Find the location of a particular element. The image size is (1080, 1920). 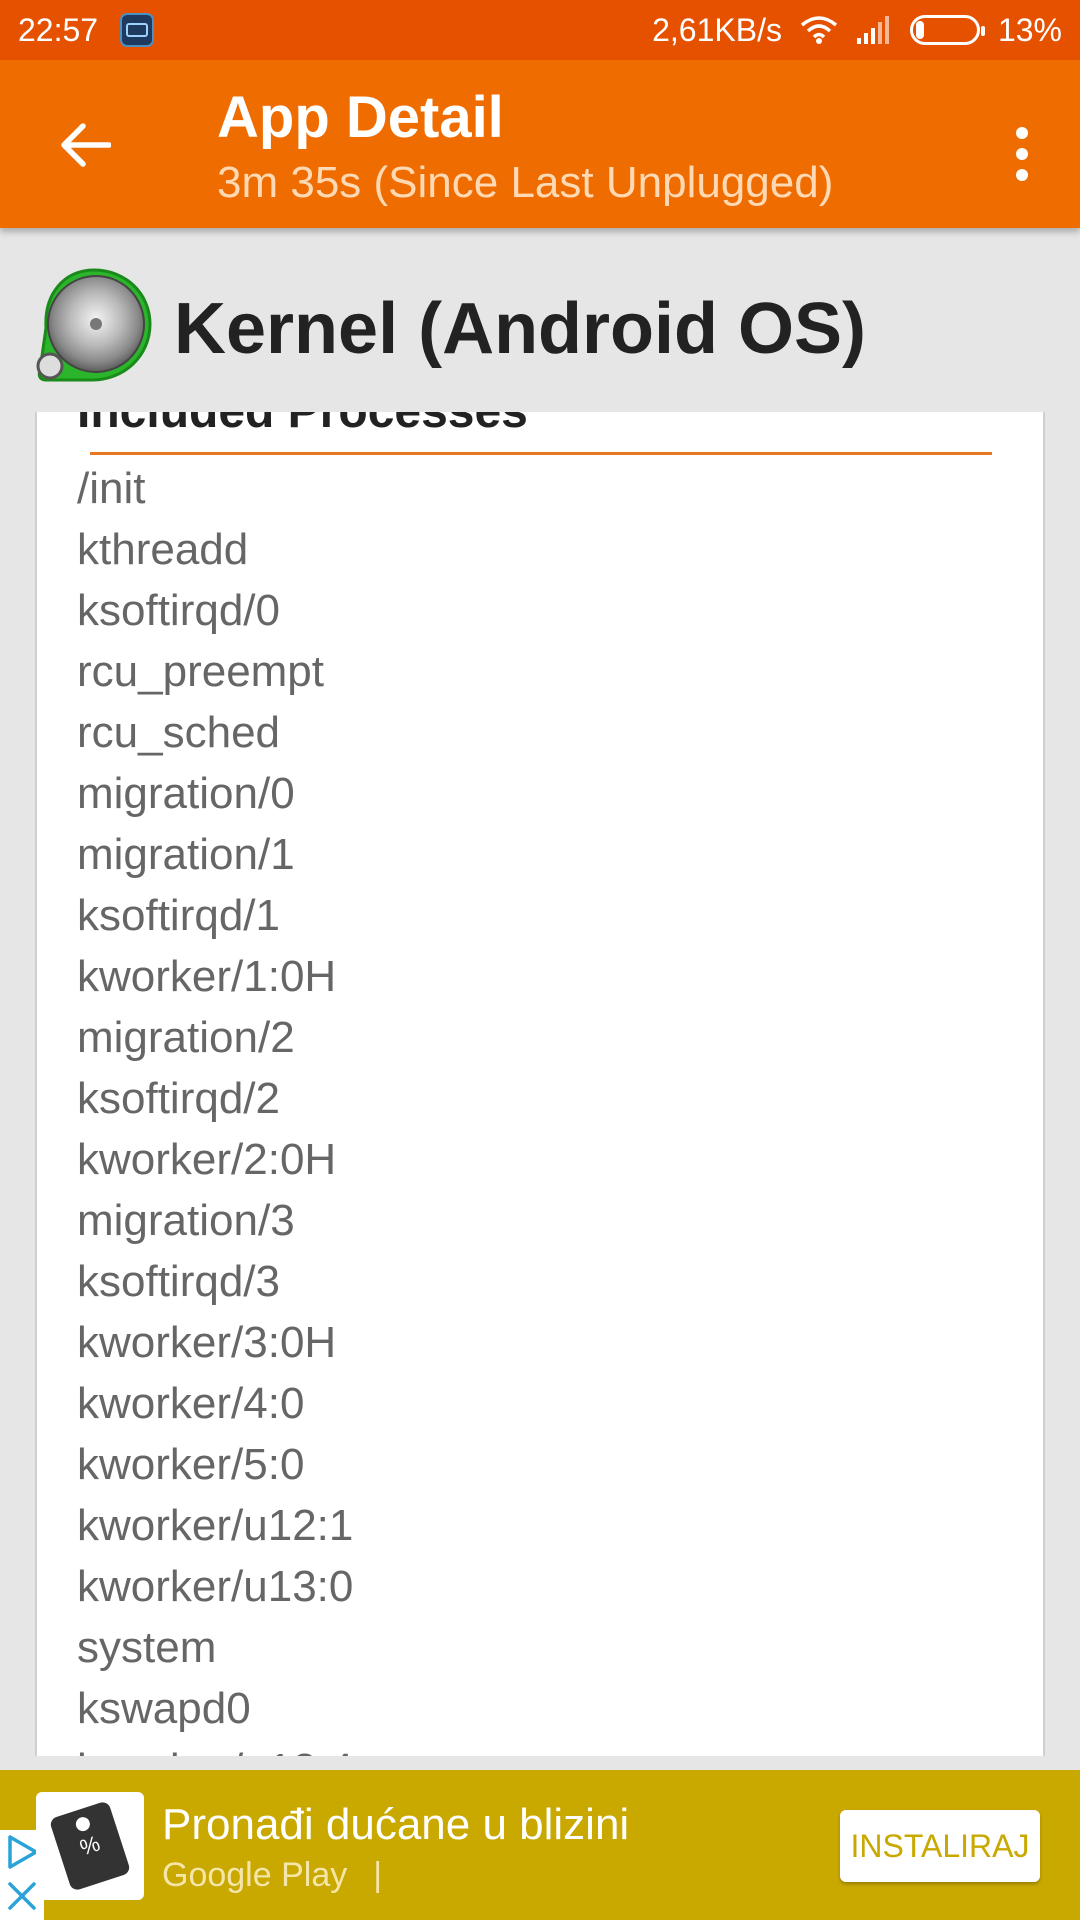

overflow-menu-button is located at coordinates (1022, 154).